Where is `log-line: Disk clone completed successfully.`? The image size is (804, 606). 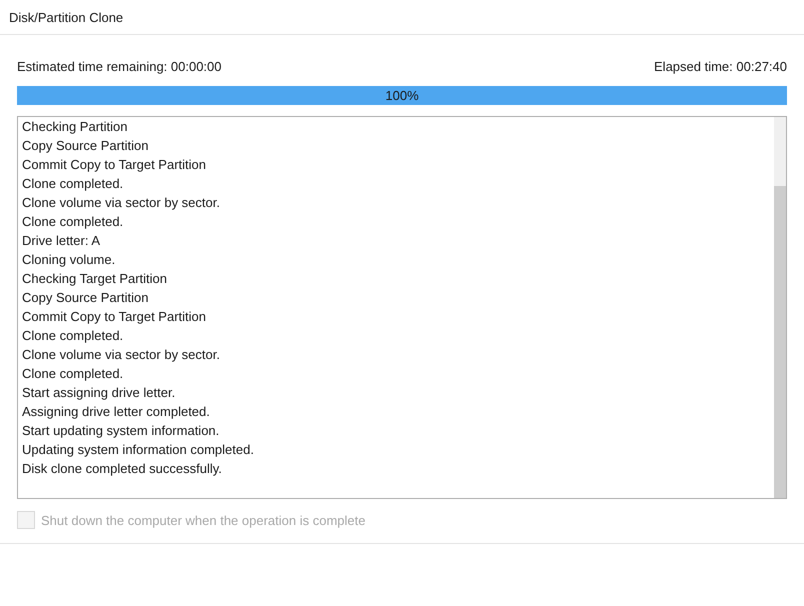 log-line: Disk clone completed successfully. is located at coordinates (122, 469).